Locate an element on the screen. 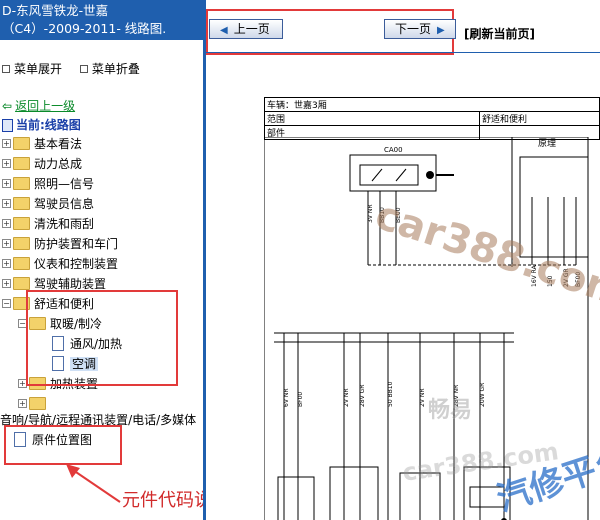 Image resolution: width=600 pixels, height=520 pixels. svg-text: 6V NR is located at coordinates (286, 398).